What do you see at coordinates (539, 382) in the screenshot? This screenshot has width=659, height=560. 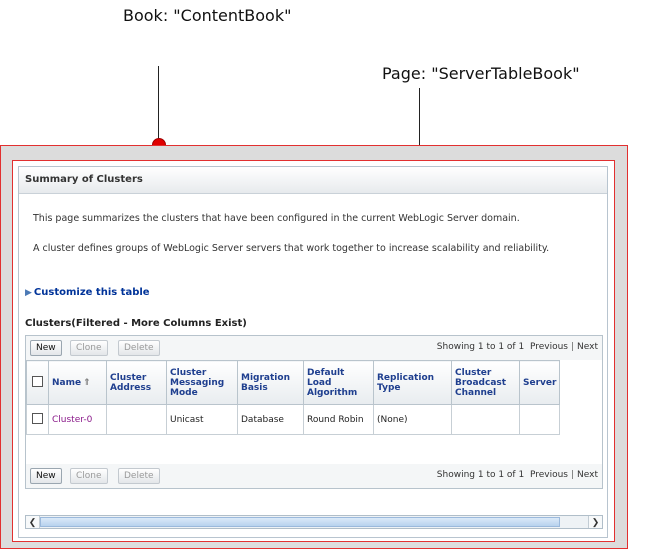 I see `column-header-server: Server` at bounding box center [539, 382].